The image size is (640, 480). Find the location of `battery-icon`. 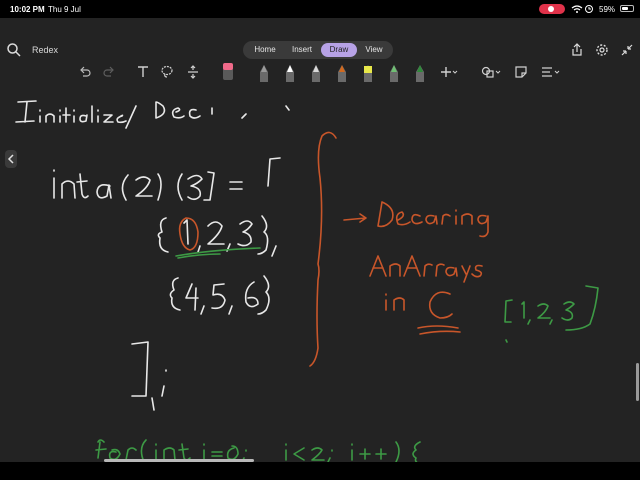

battery-icon is located at coordinates (627, 8).